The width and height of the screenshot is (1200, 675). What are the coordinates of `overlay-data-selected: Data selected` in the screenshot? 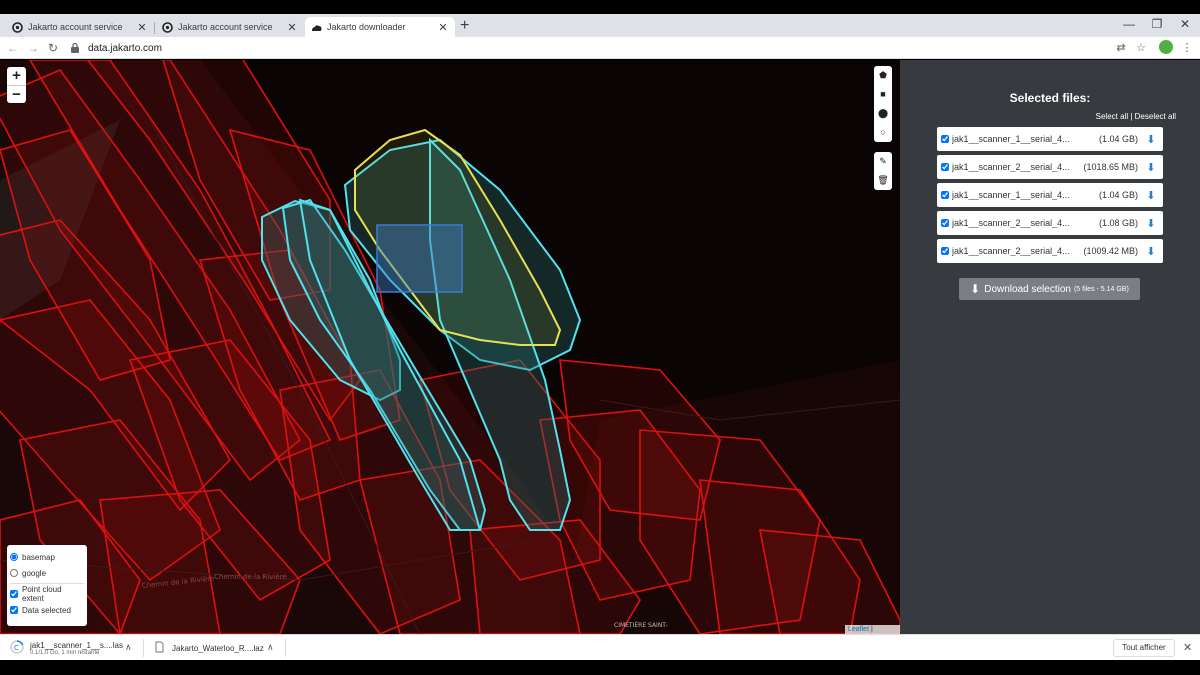 It's located at (47, 610).